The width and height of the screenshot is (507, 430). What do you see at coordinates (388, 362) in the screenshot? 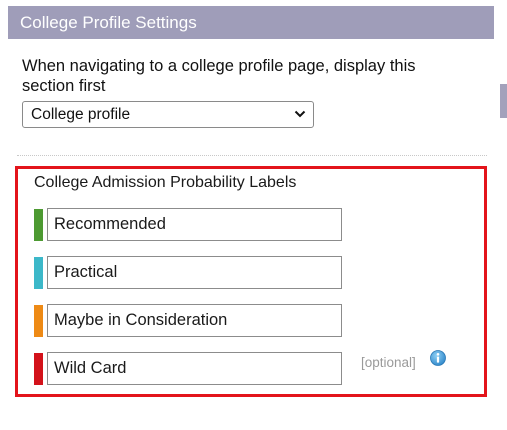
I see `optional-label: [optional]` at bounding box center [388, 362].